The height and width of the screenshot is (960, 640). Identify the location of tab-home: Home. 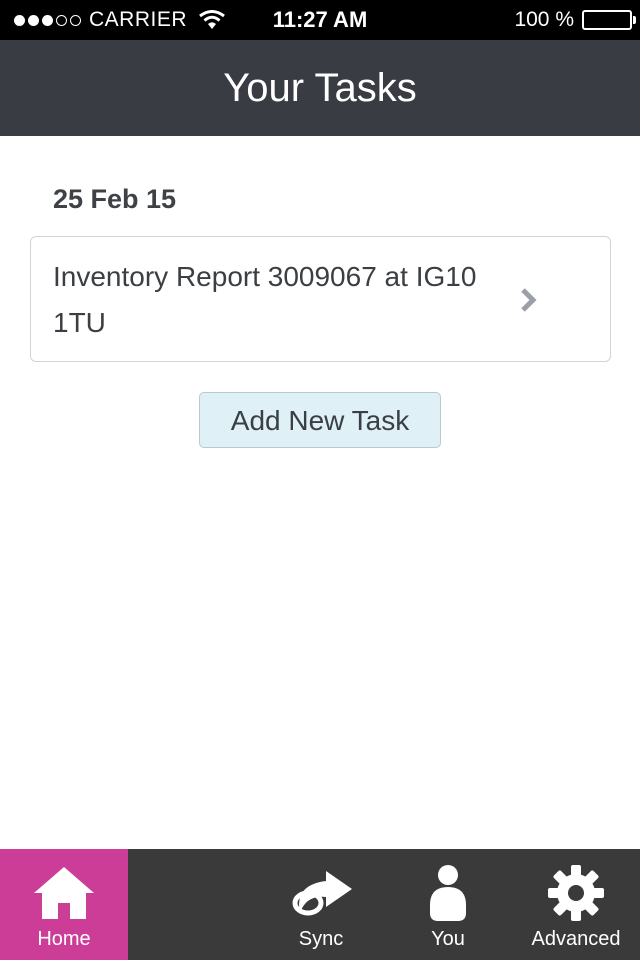
(64, 904).